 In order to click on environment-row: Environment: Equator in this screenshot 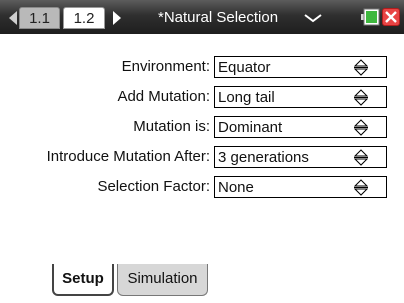, I will do `click(202, 67)`.